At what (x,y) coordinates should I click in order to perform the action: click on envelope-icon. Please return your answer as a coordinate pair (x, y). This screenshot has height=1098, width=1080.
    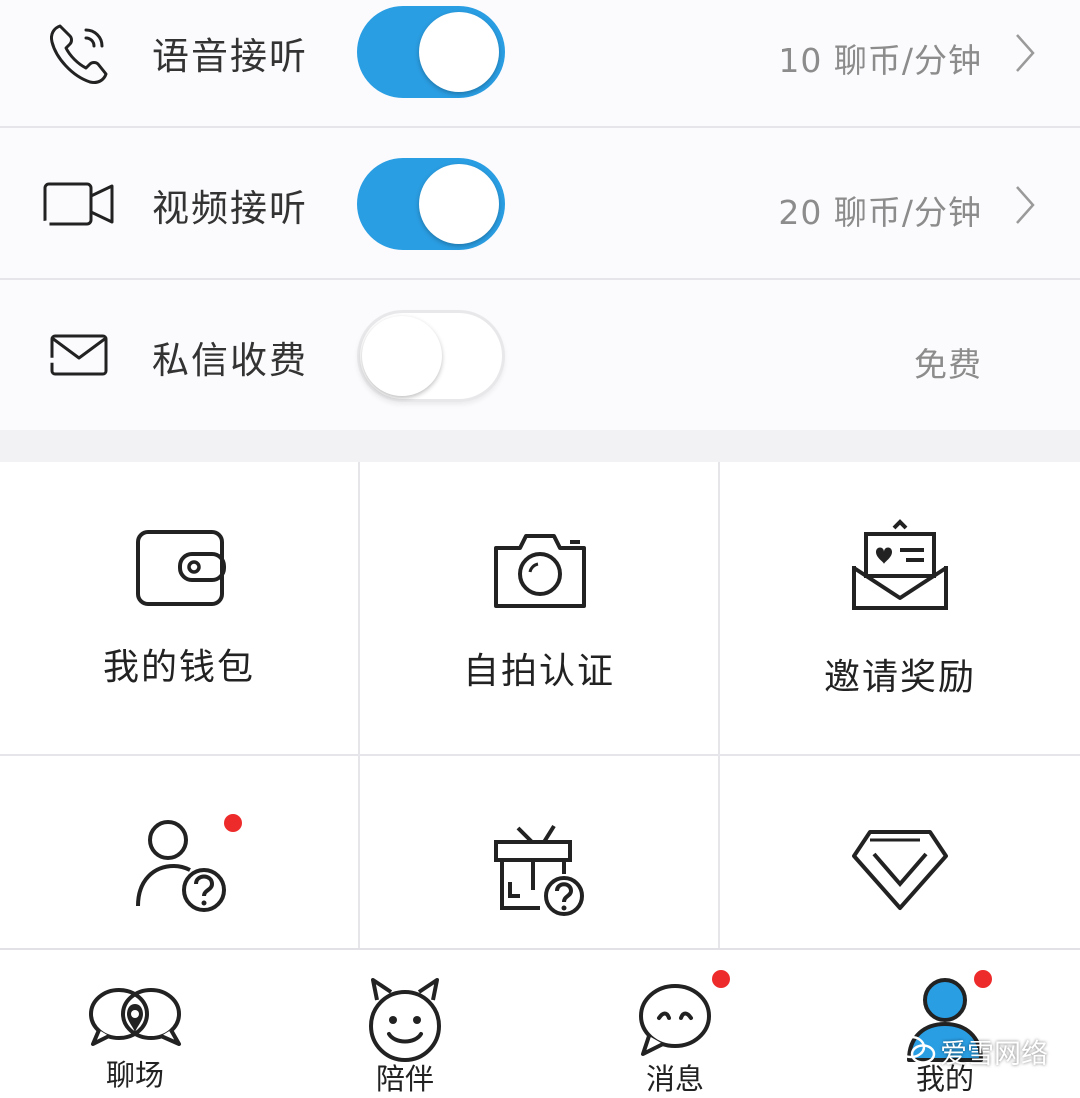
    Looking at the image, I should click on (79, 355).